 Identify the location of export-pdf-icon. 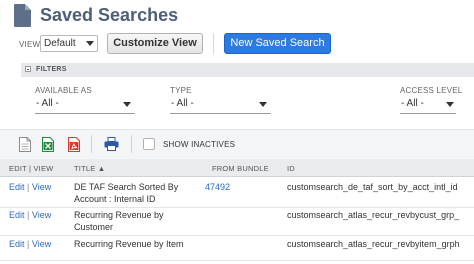
(74, 144).